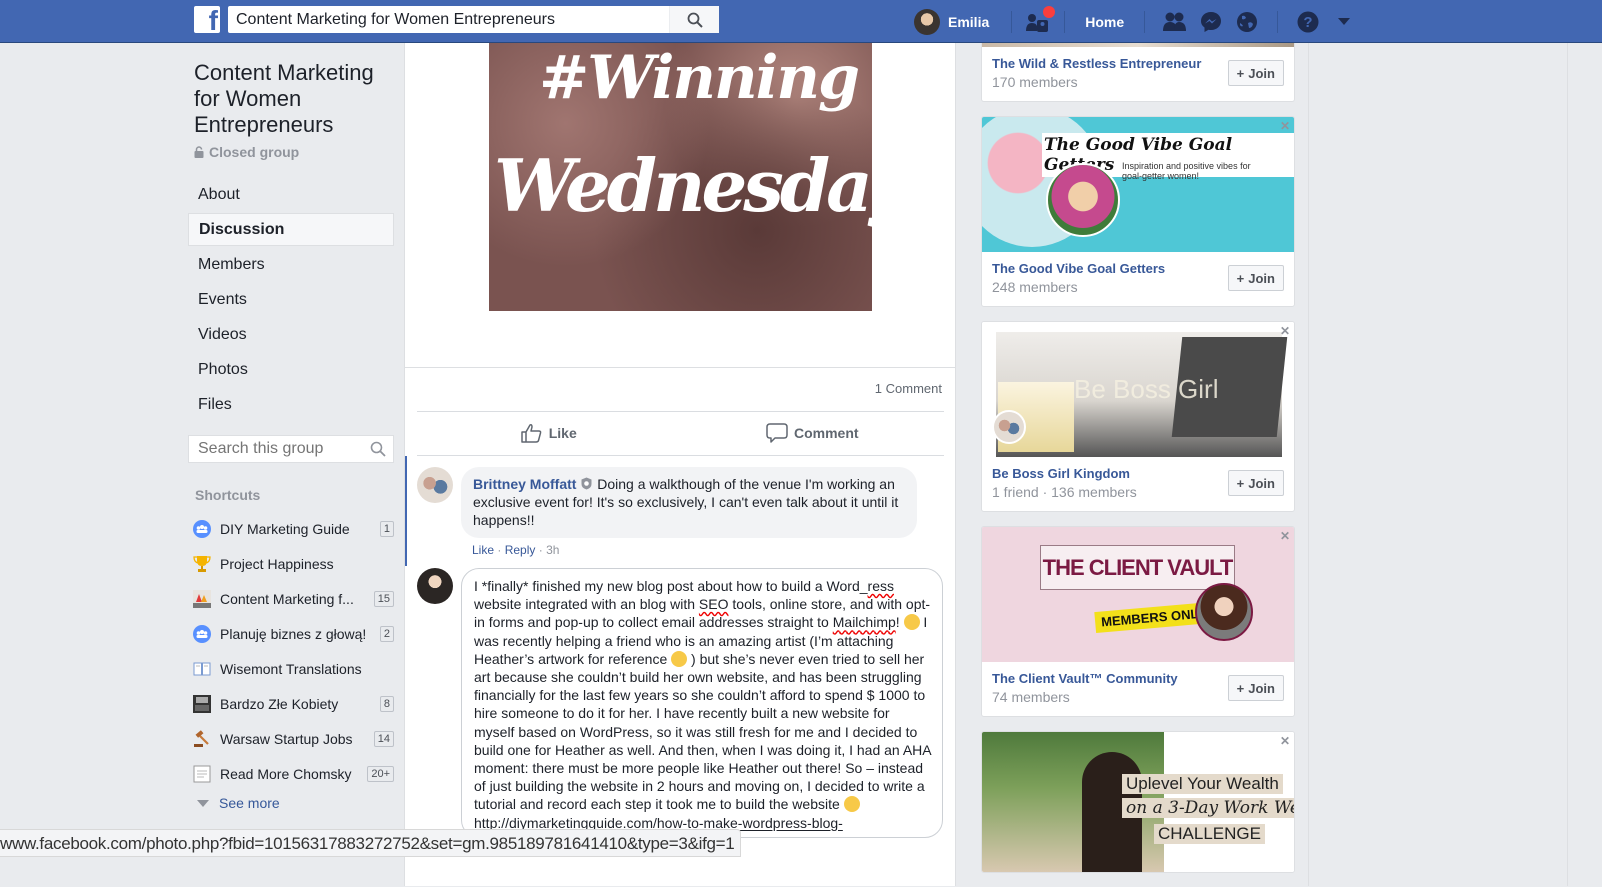 The image size is (1602, 887). I want to click on shortcut-label: Bardzo Złe Kobiety, so click(279, 703).